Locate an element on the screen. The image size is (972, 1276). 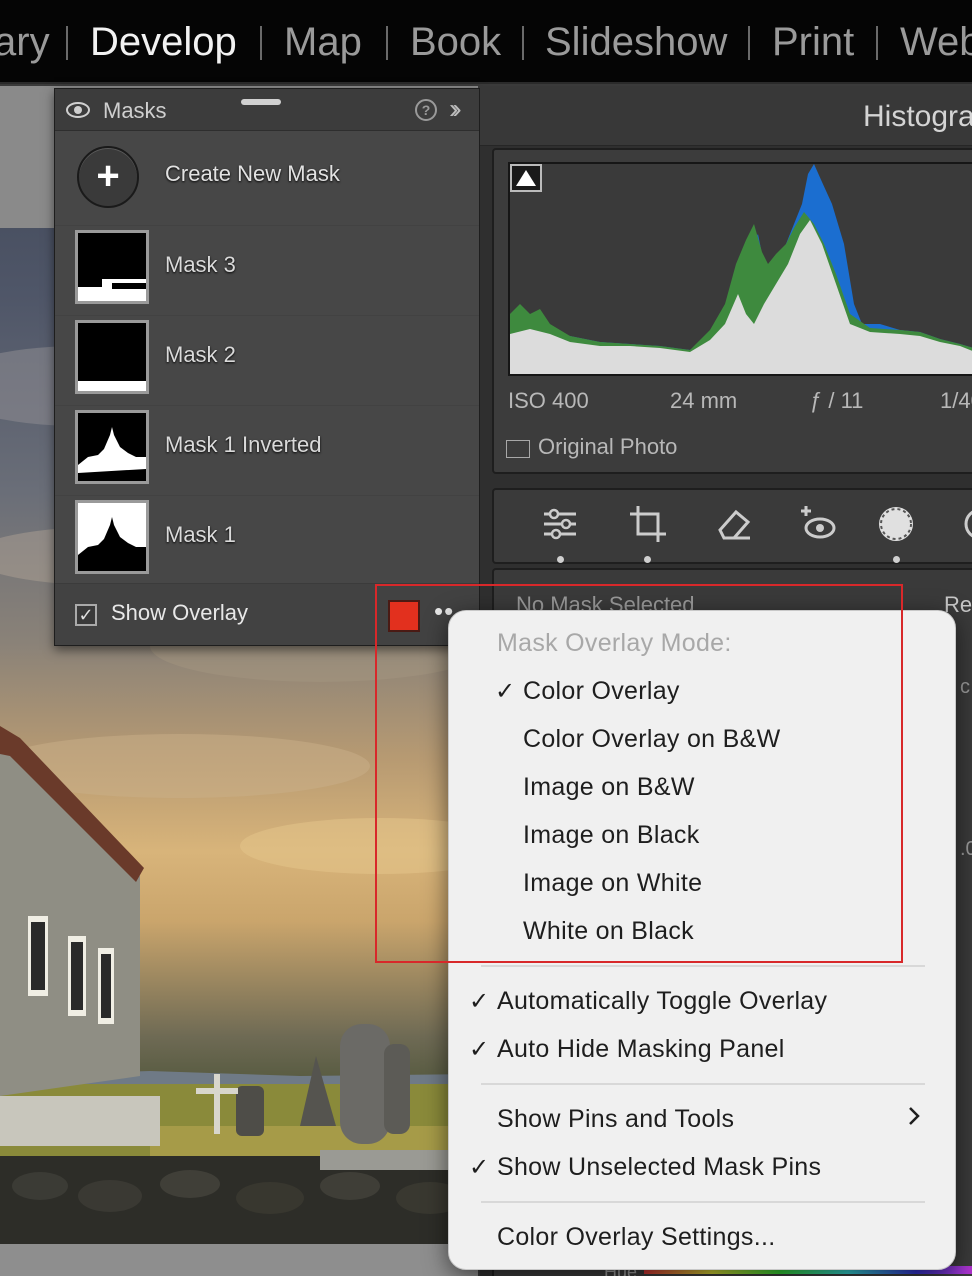
help-icon: ? is located at coordinates (426, 110).